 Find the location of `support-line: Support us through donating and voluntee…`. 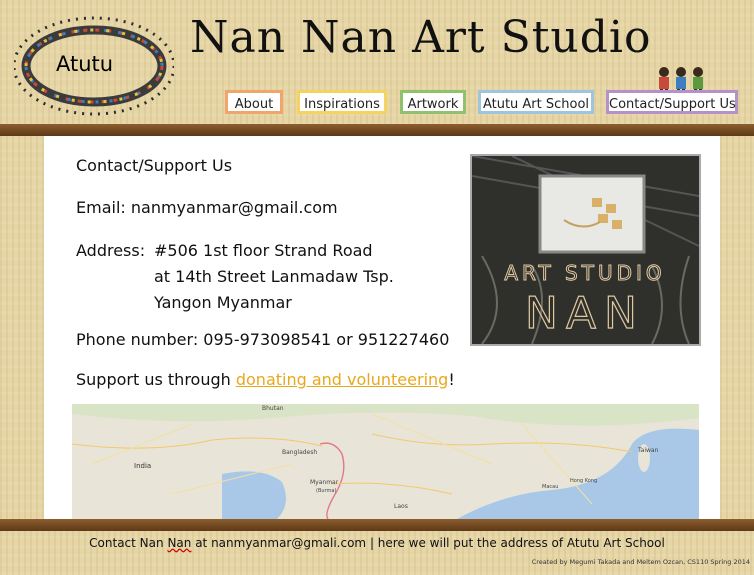

support-line: Support us through donating and voluntee… is located at coordinates (265, 379).